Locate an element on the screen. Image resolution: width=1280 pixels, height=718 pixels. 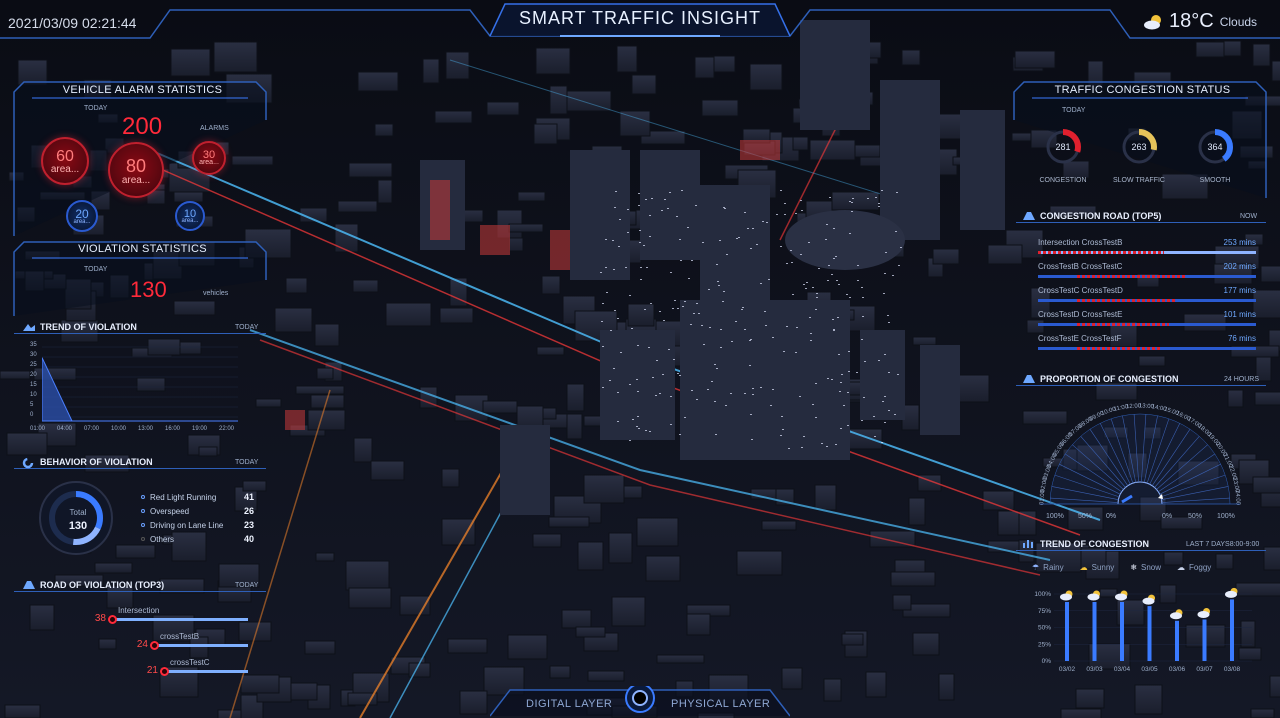
violation-stats-today: TODAY is located at coordinates (96, 269).